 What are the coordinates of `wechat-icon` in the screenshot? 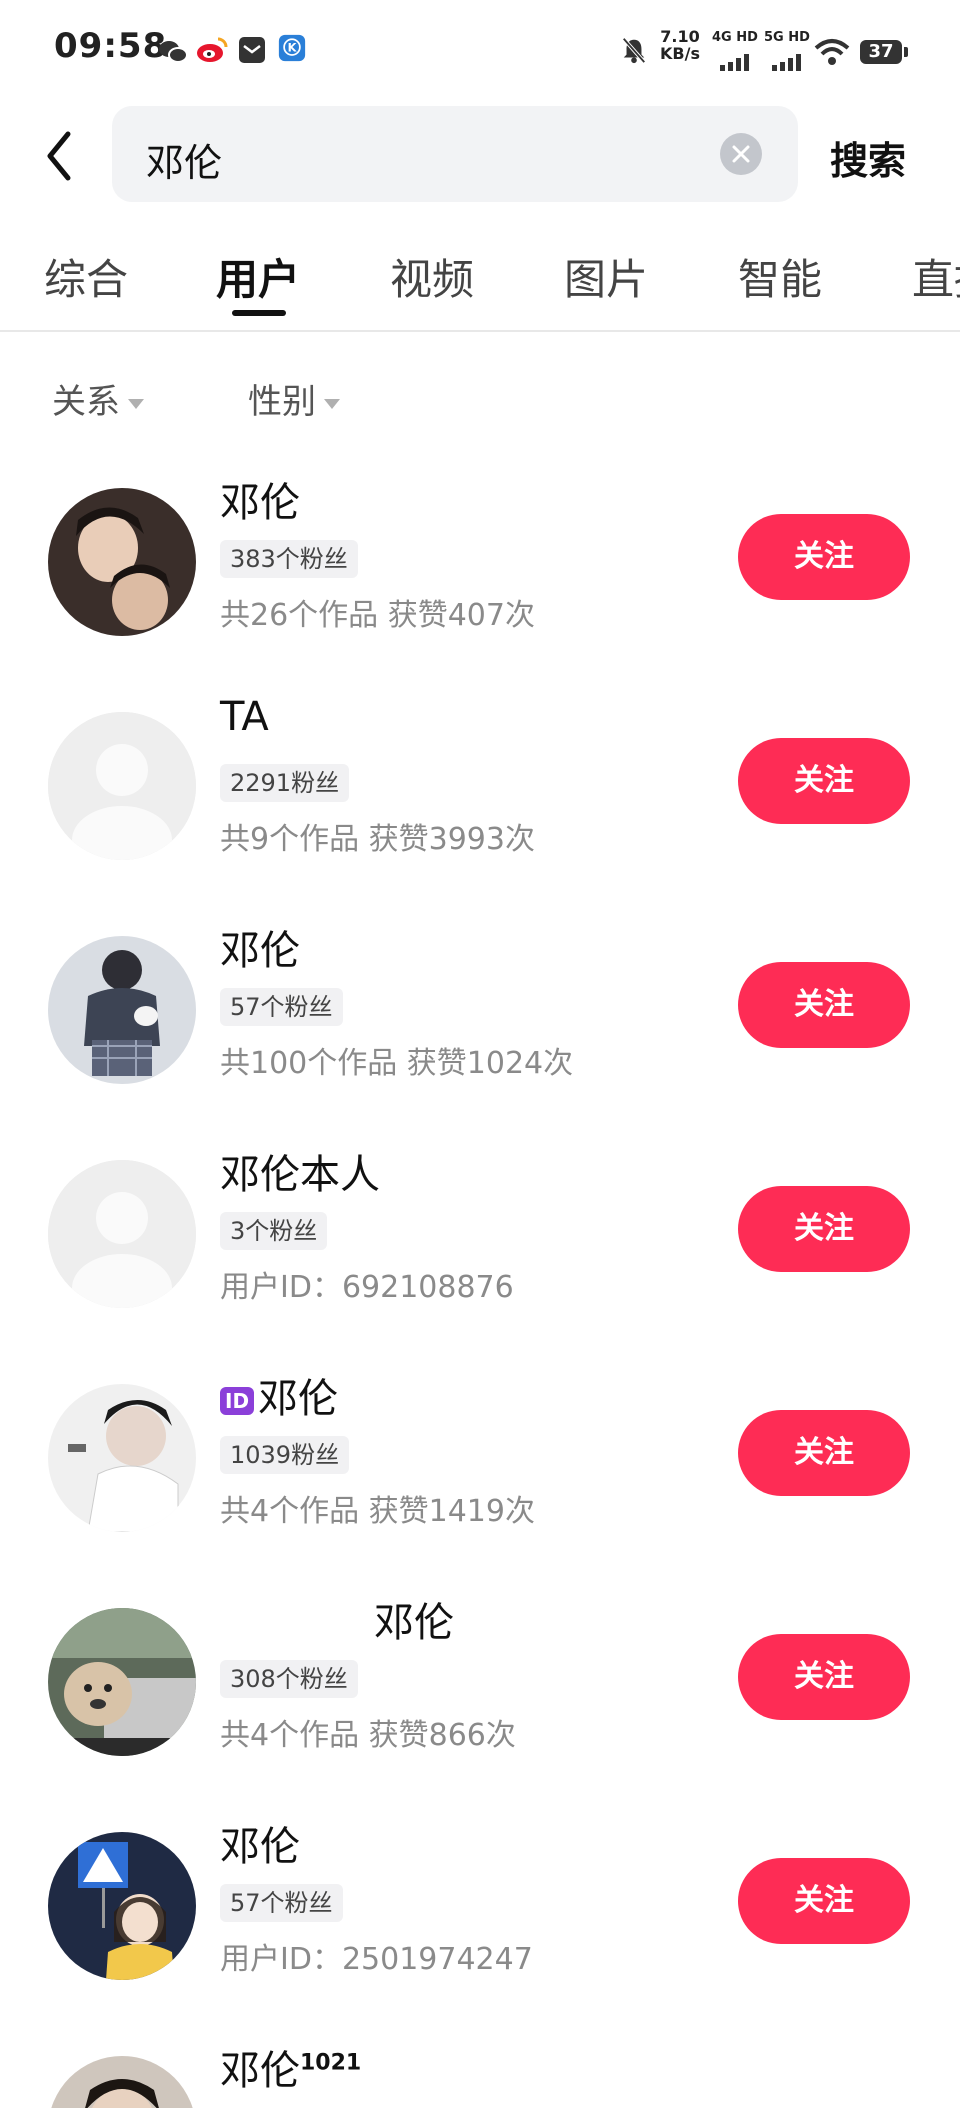 It's located at (173, 52).